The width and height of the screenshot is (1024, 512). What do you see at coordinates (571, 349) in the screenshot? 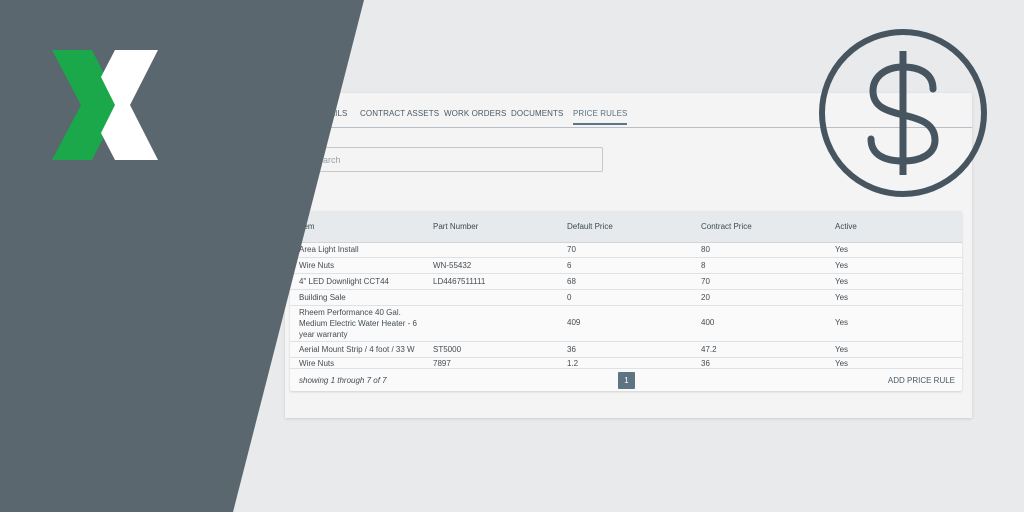
I see `cell-default-price: 36` at bounding box center [571, 349].